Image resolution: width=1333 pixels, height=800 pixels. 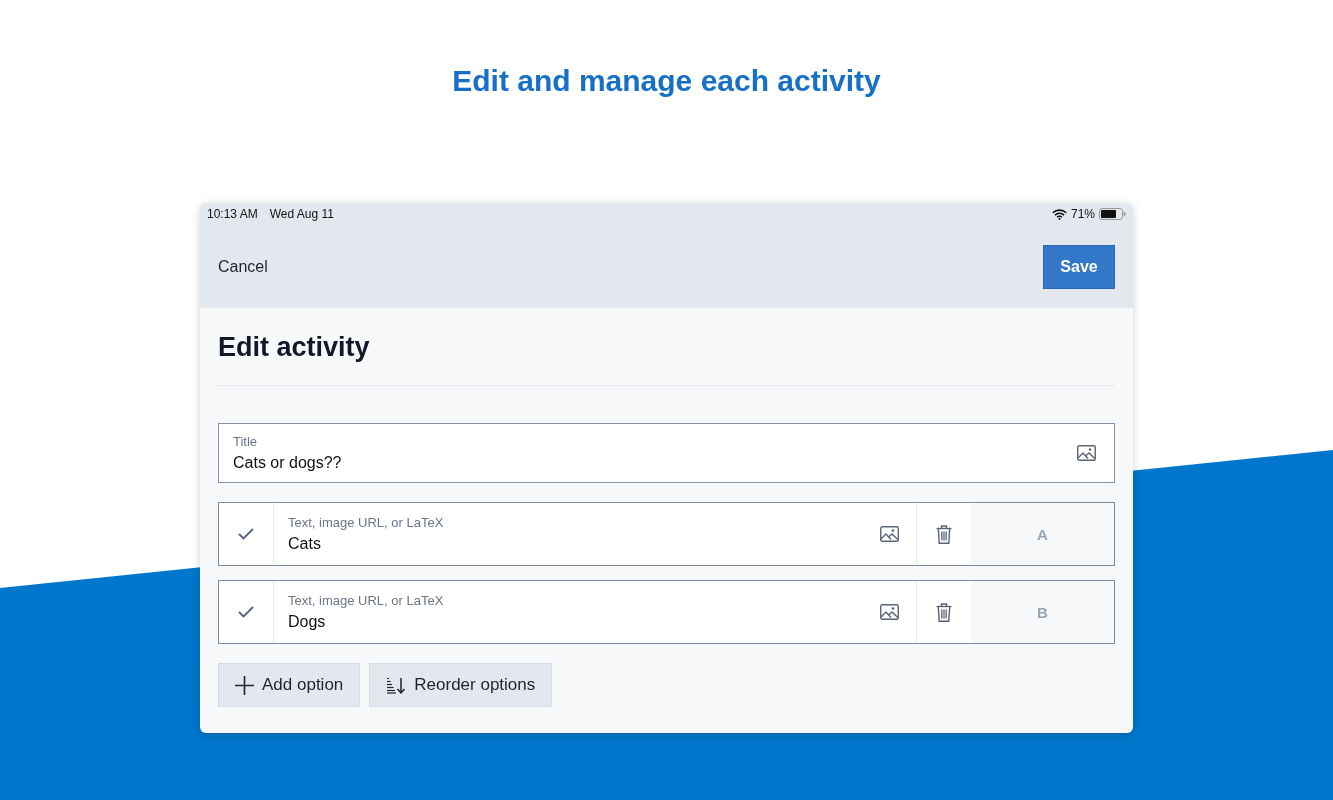 What do you see at coordinates (243, 266) in the screenshot?
I see `cancel-button: Cancel` at bounding box center [243, 266].